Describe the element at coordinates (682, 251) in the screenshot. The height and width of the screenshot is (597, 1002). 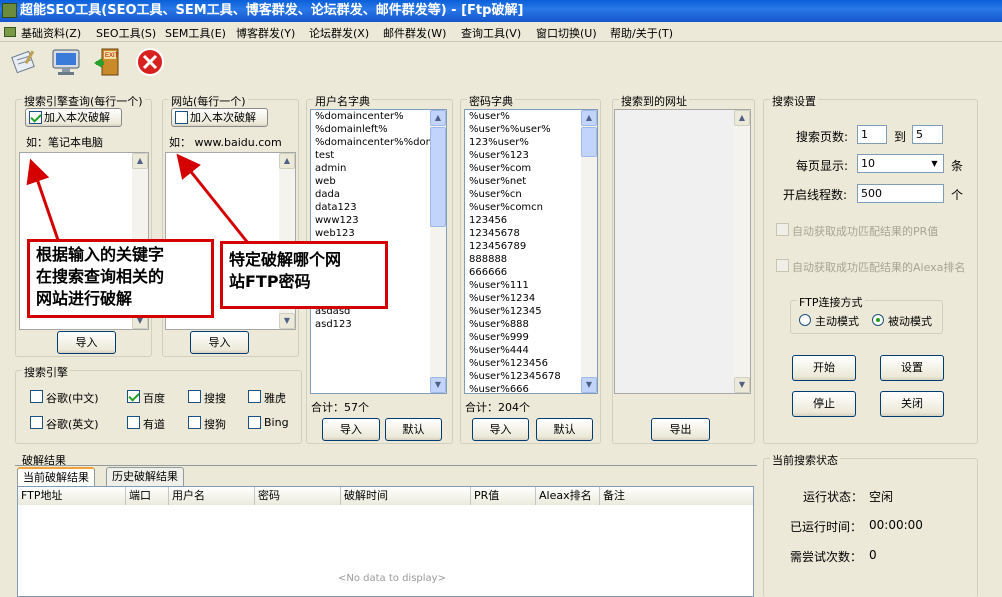
I see `found-urls-listbox: ▲ ▼` at that location.